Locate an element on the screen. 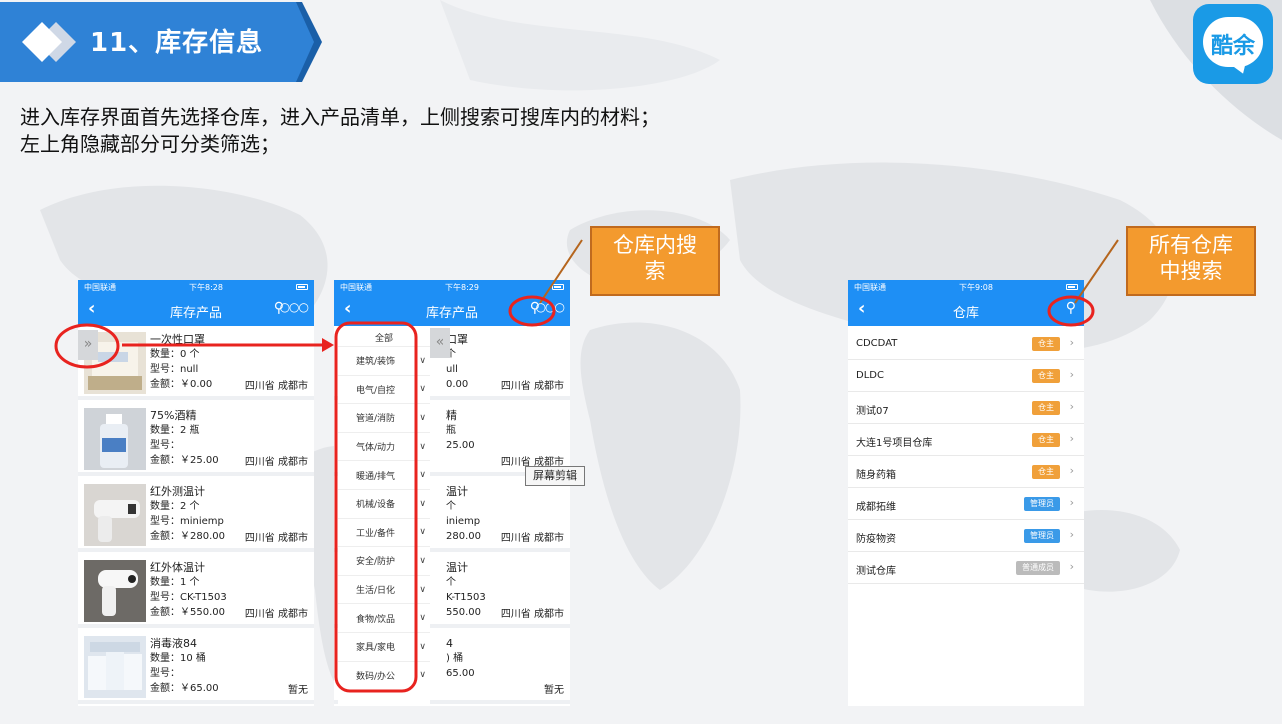 Image resolution: width=1282 pixels, height=724 pixels. highlight-box is located at coordinates (376, 507).